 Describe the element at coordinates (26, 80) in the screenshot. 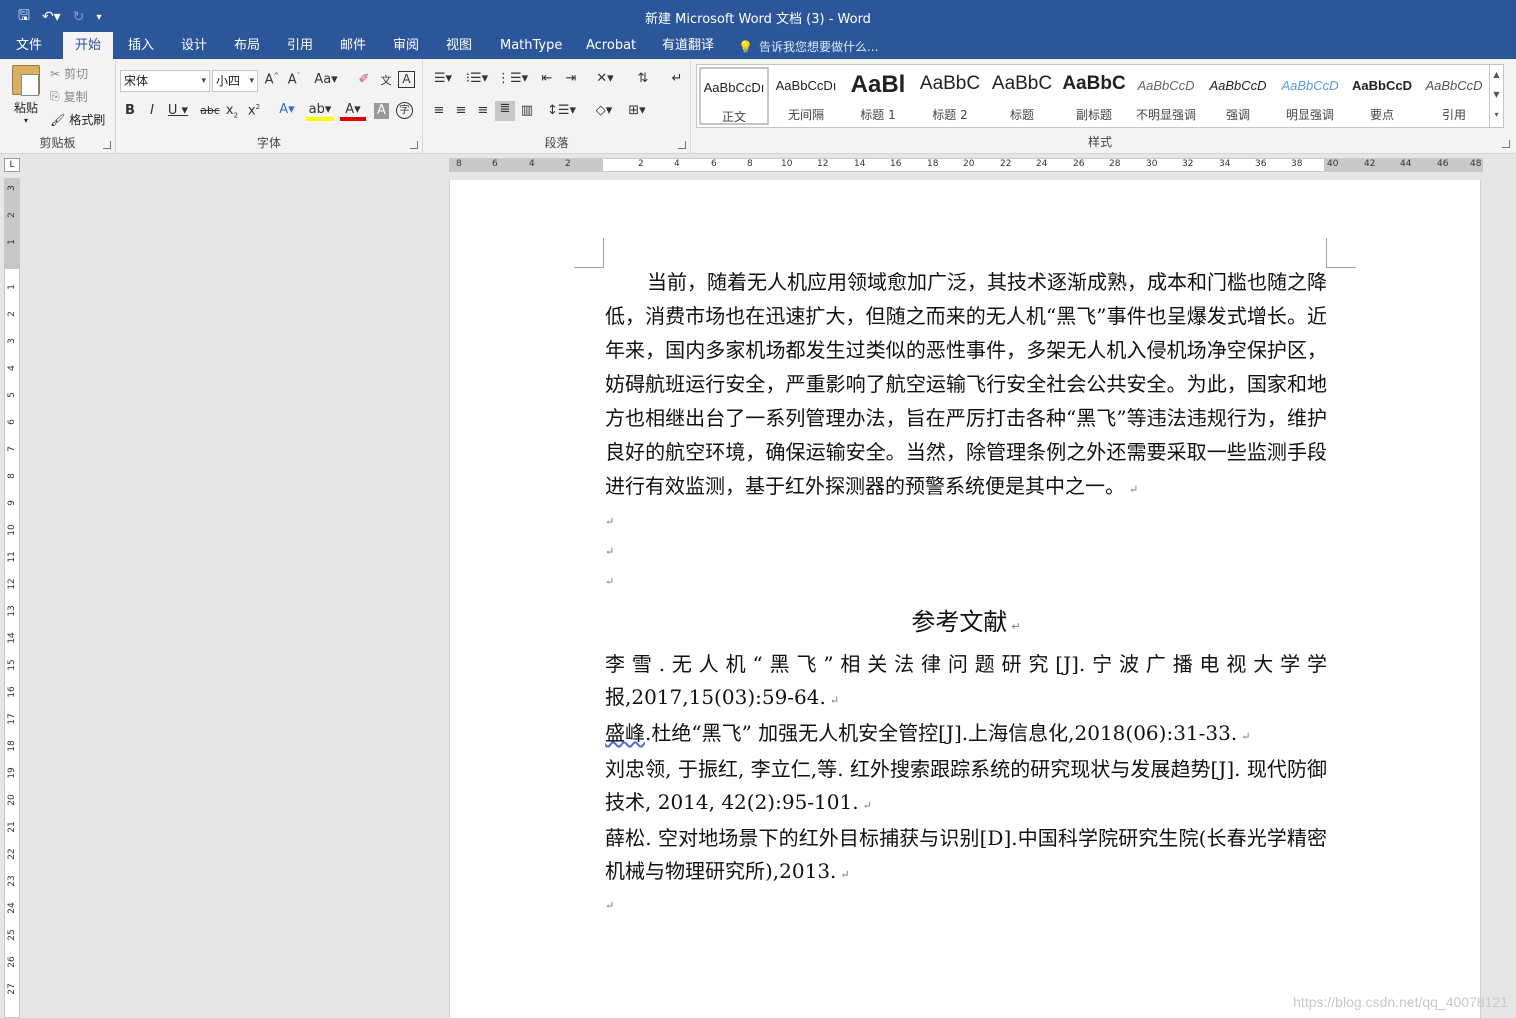

I see `paste-icon` at that location.